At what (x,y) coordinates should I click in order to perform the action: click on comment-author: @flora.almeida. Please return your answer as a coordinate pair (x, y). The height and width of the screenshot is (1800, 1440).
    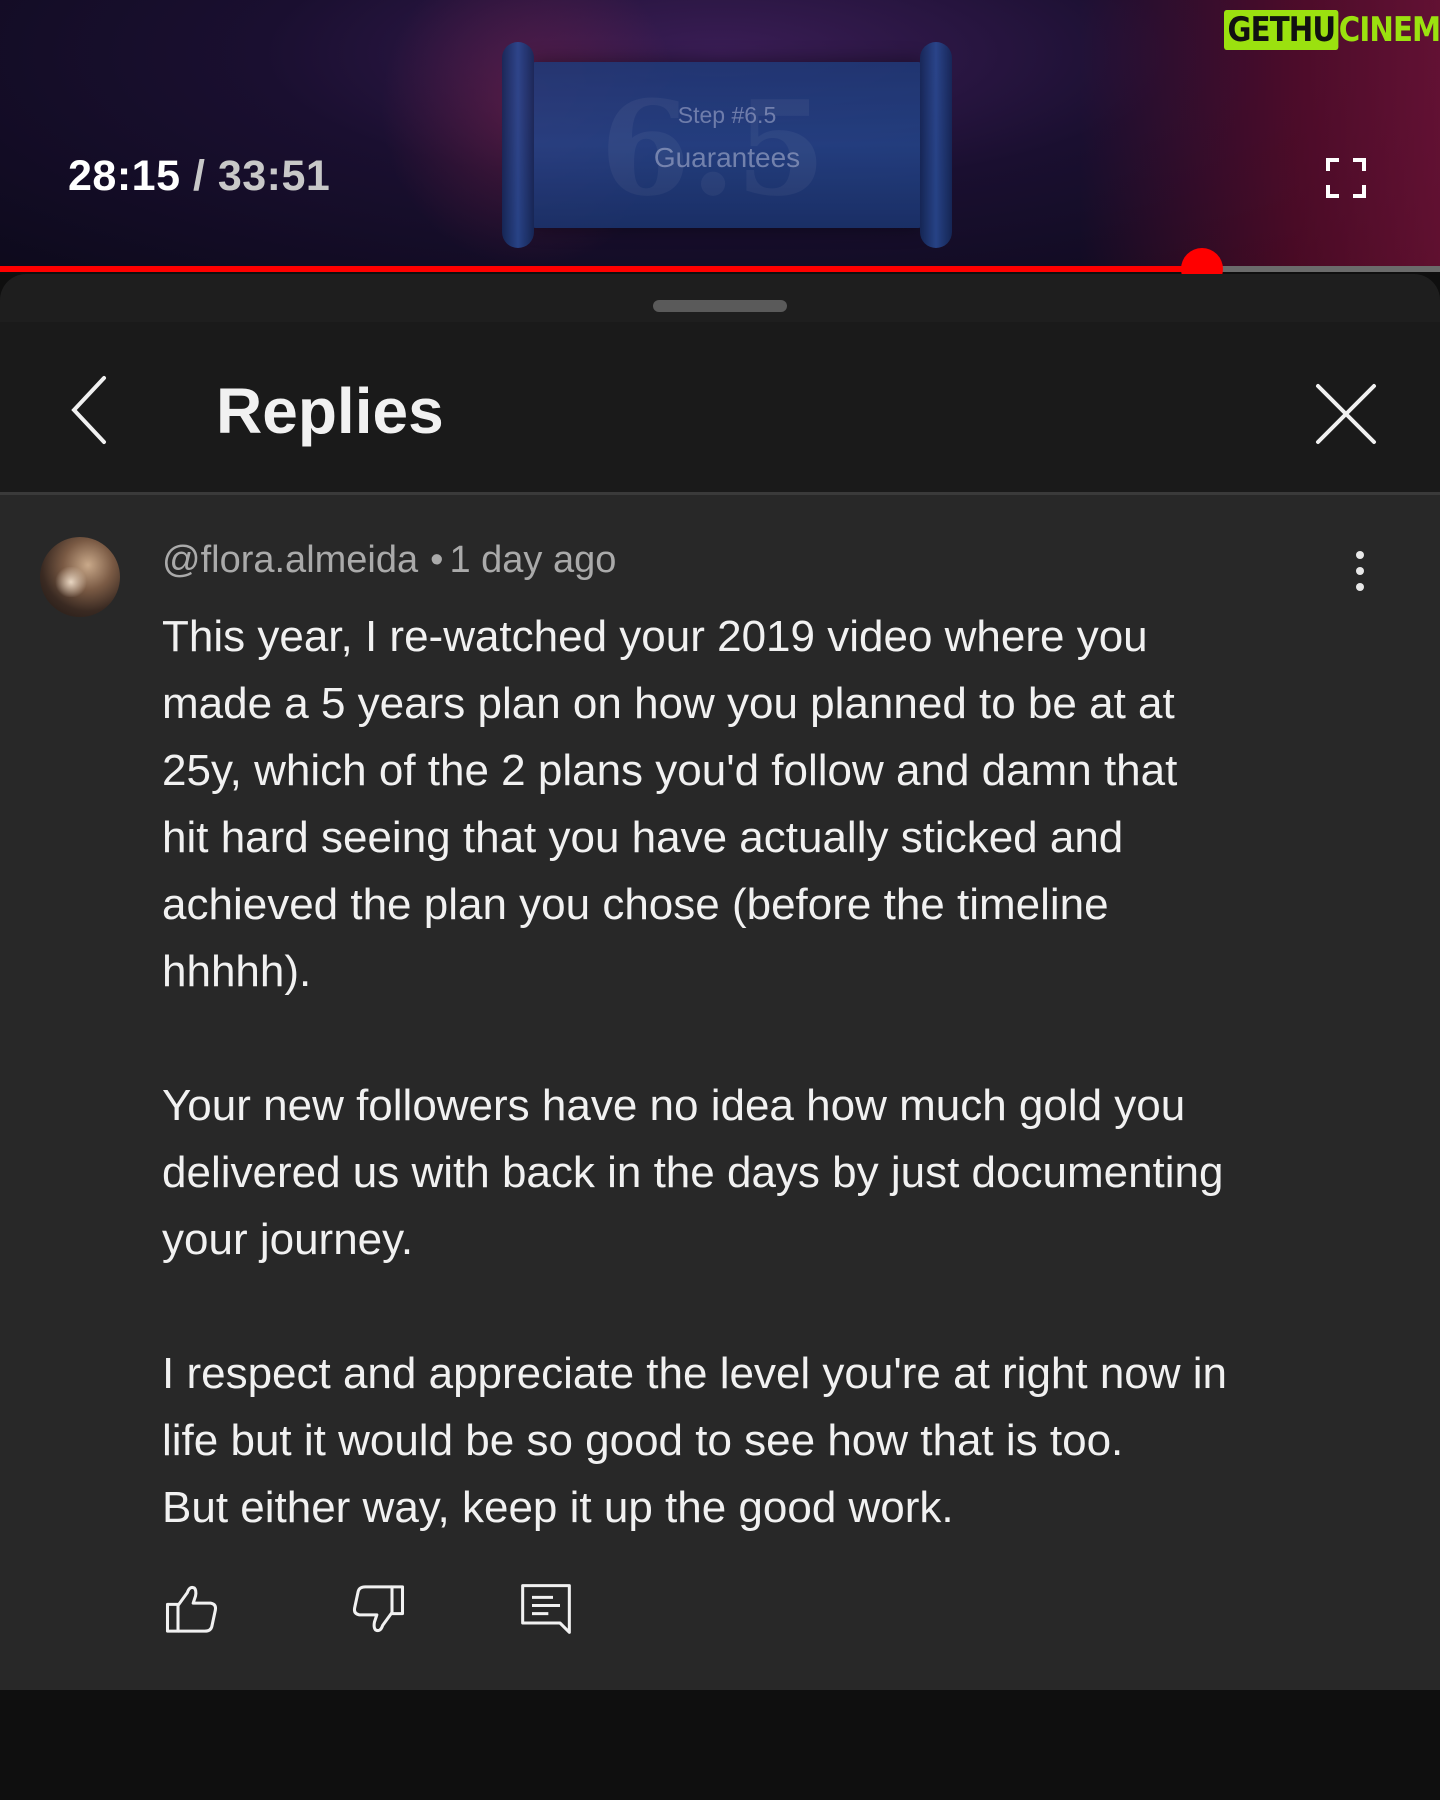
    Looking at the image, I should click on (290, 560).